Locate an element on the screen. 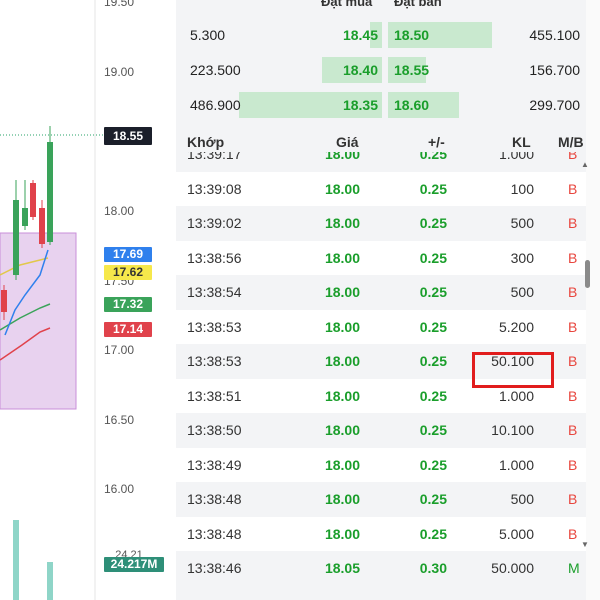 The height and width of the screenshot is (600, 600). trade-price: 18.05 is located at coordinates (342, 568).